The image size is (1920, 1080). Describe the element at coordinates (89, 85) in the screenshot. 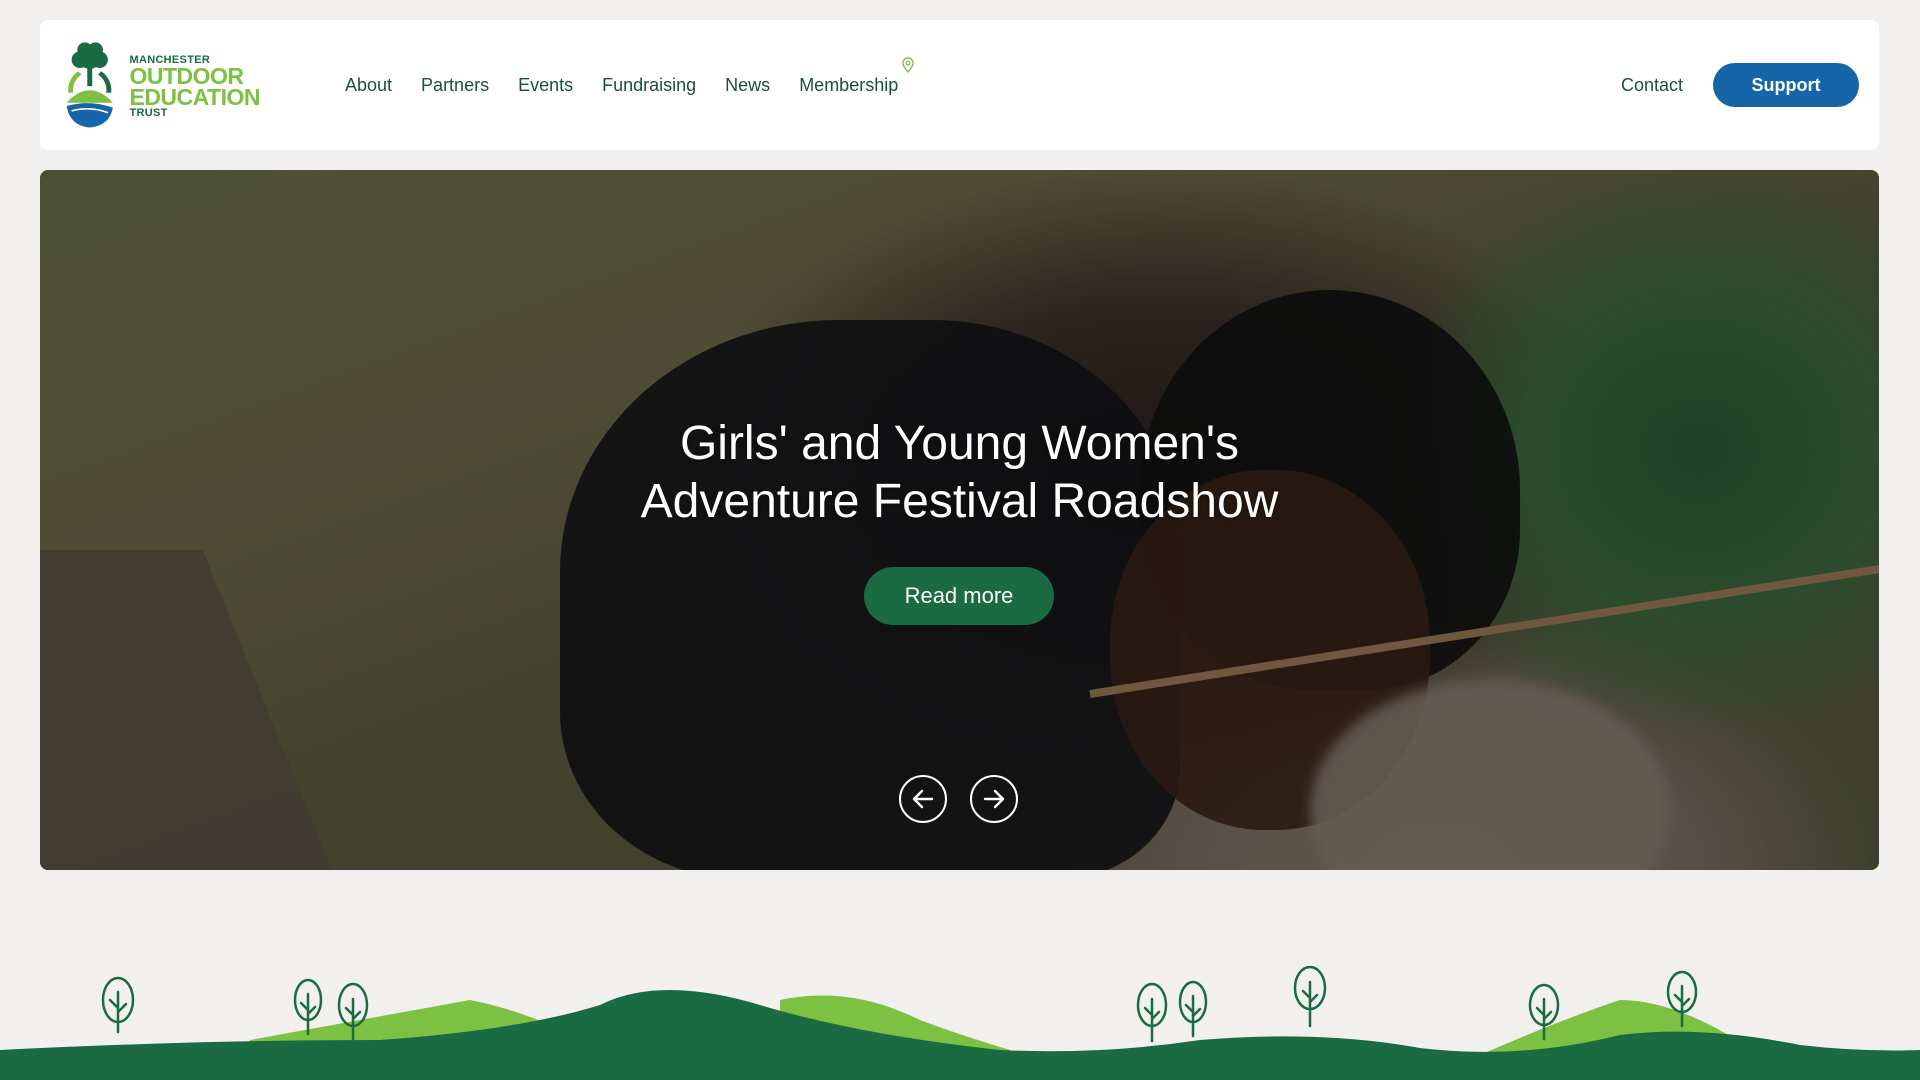

I see `tree-logo-icon` at that location.